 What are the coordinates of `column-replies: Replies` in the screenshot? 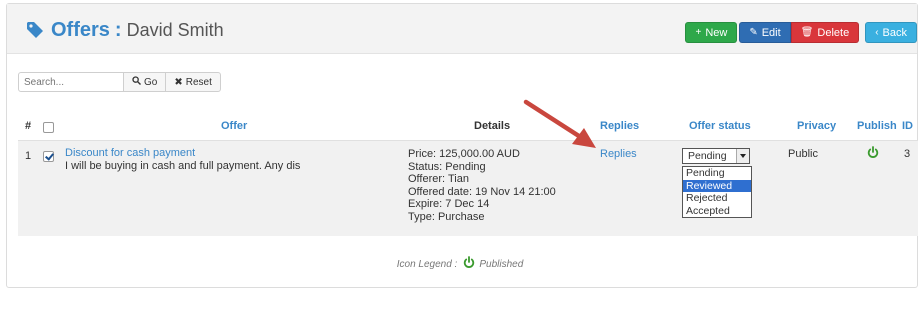 It's located at (619, 126).